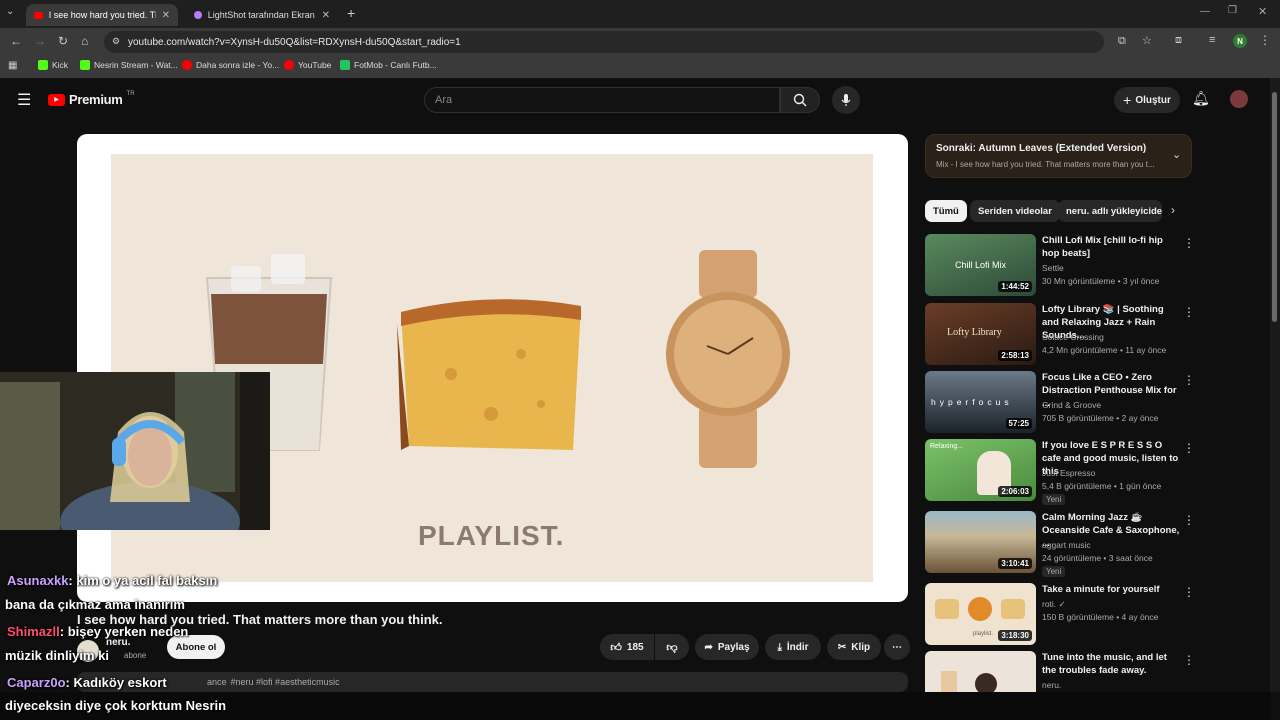  What do you see at coordinates (40, 41) in the screenshot?
I see `forward-icon: →` at bounding box center [40, 41].